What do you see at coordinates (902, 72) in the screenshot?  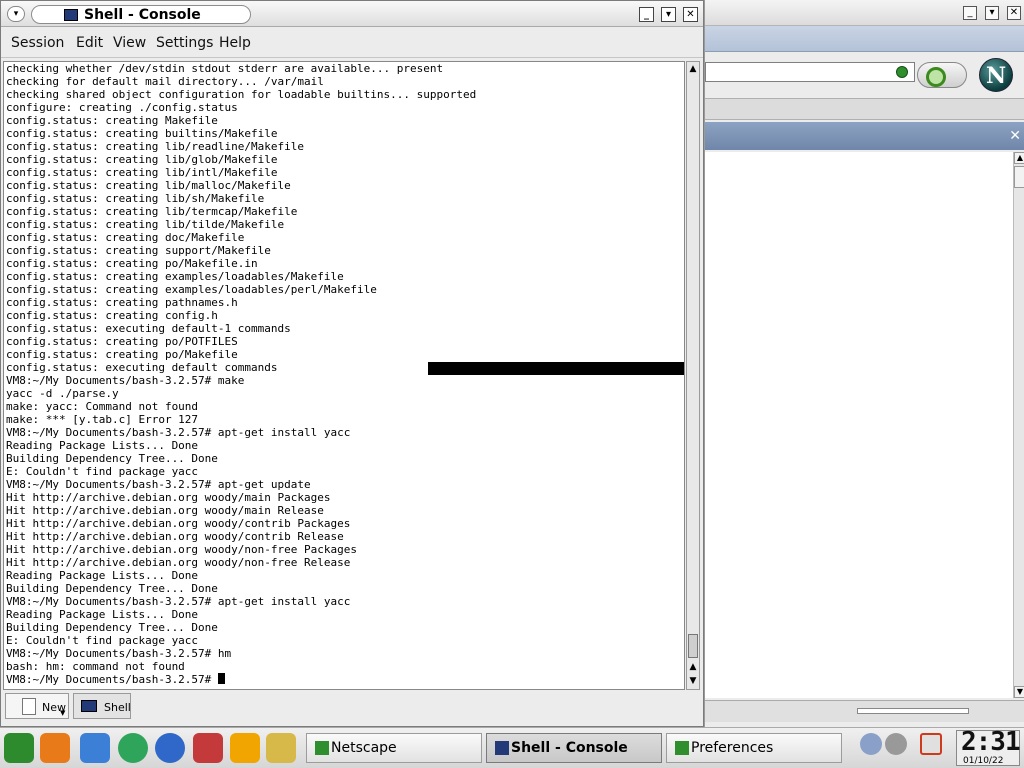 I see `url-dropdown-icon` at bounding box center [902, 72].